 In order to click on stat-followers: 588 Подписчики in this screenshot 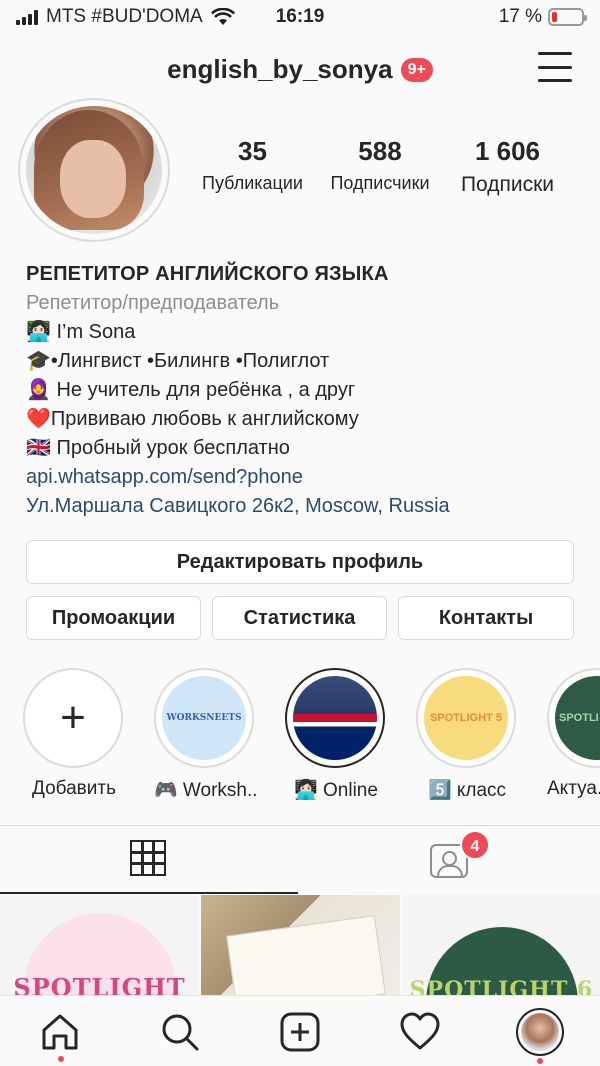, I will do `click(380, 166)`.